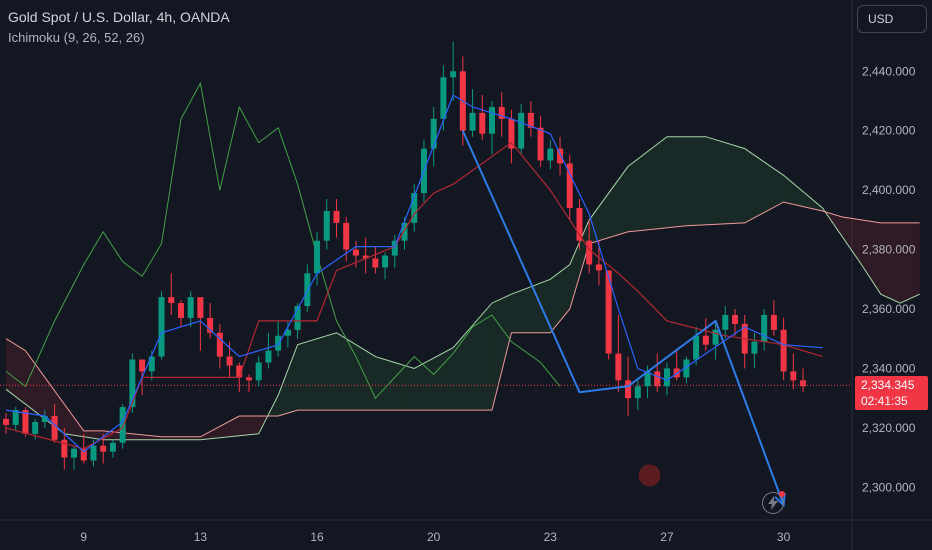 This screenshot has height=550, width=932. I want to click on y-tick-label: 2,360.000, so click(889, 309).